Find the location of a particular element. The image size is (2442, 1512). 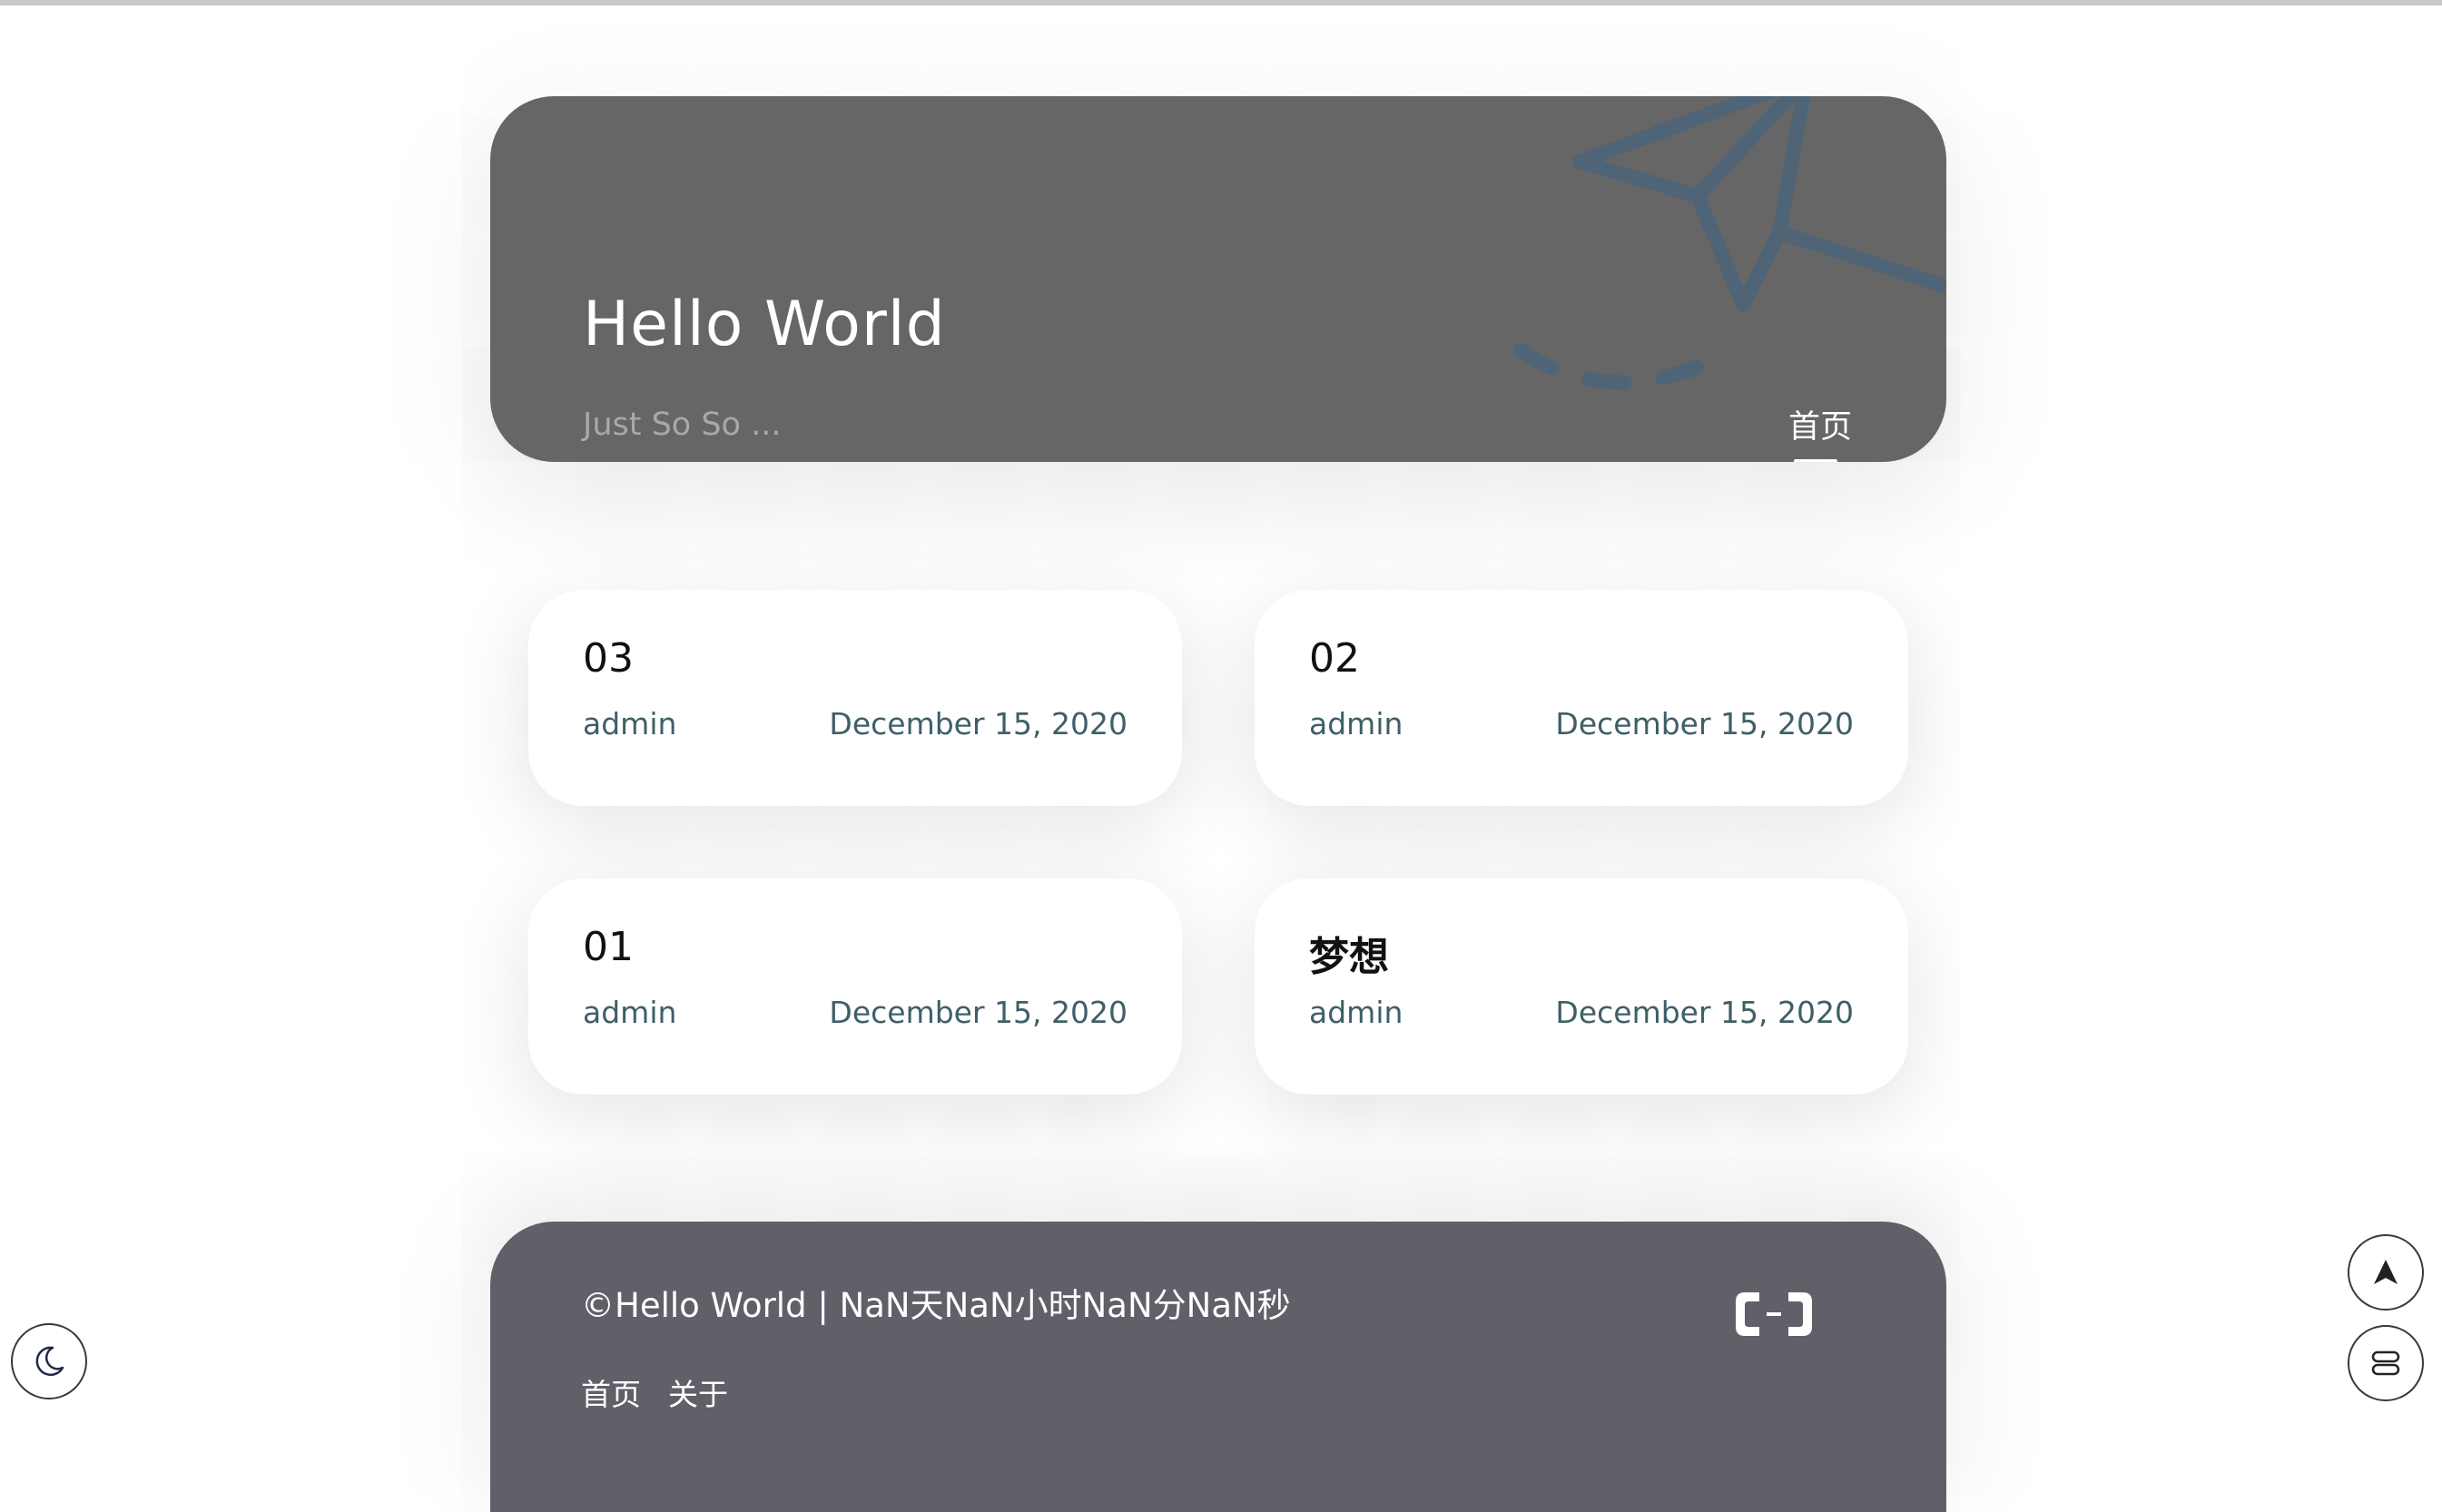

post-title: 01 is located at coordinates (608, 947).